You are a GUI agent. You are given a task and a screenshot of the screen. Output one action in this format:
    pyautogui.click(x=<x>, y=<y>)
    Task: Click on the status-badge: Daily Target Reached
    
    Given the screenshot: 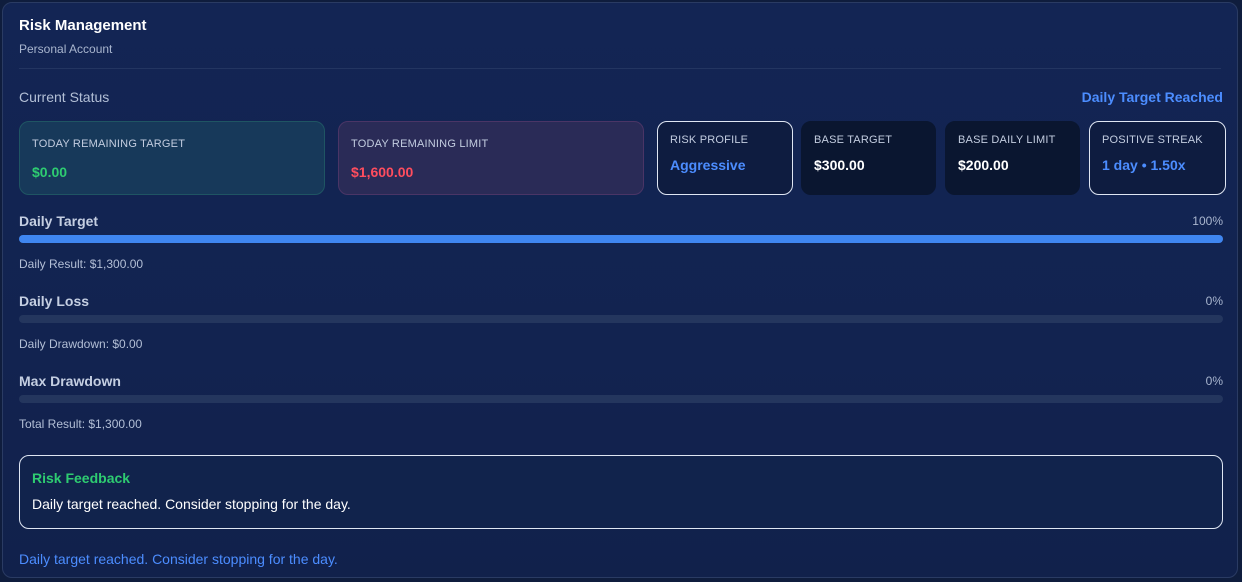 What is the action you would take?
    pyautogui.click(x=1152, y=97)
    